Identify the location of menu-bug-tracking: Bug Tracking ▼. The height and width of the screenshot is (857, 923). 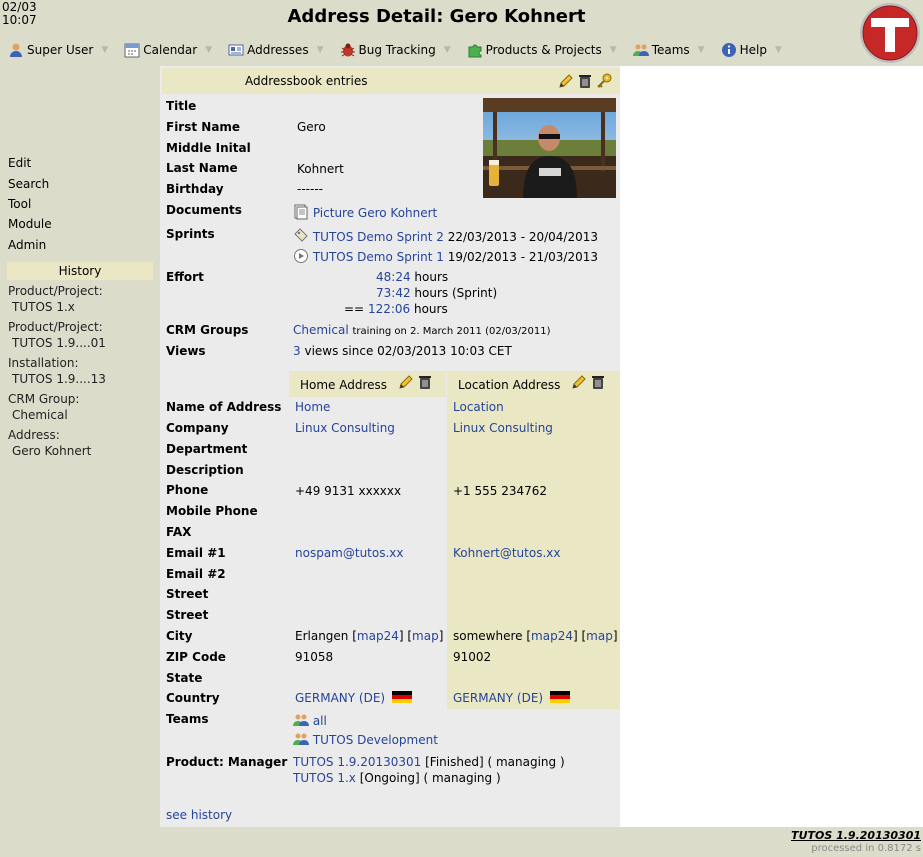
(393, 50).